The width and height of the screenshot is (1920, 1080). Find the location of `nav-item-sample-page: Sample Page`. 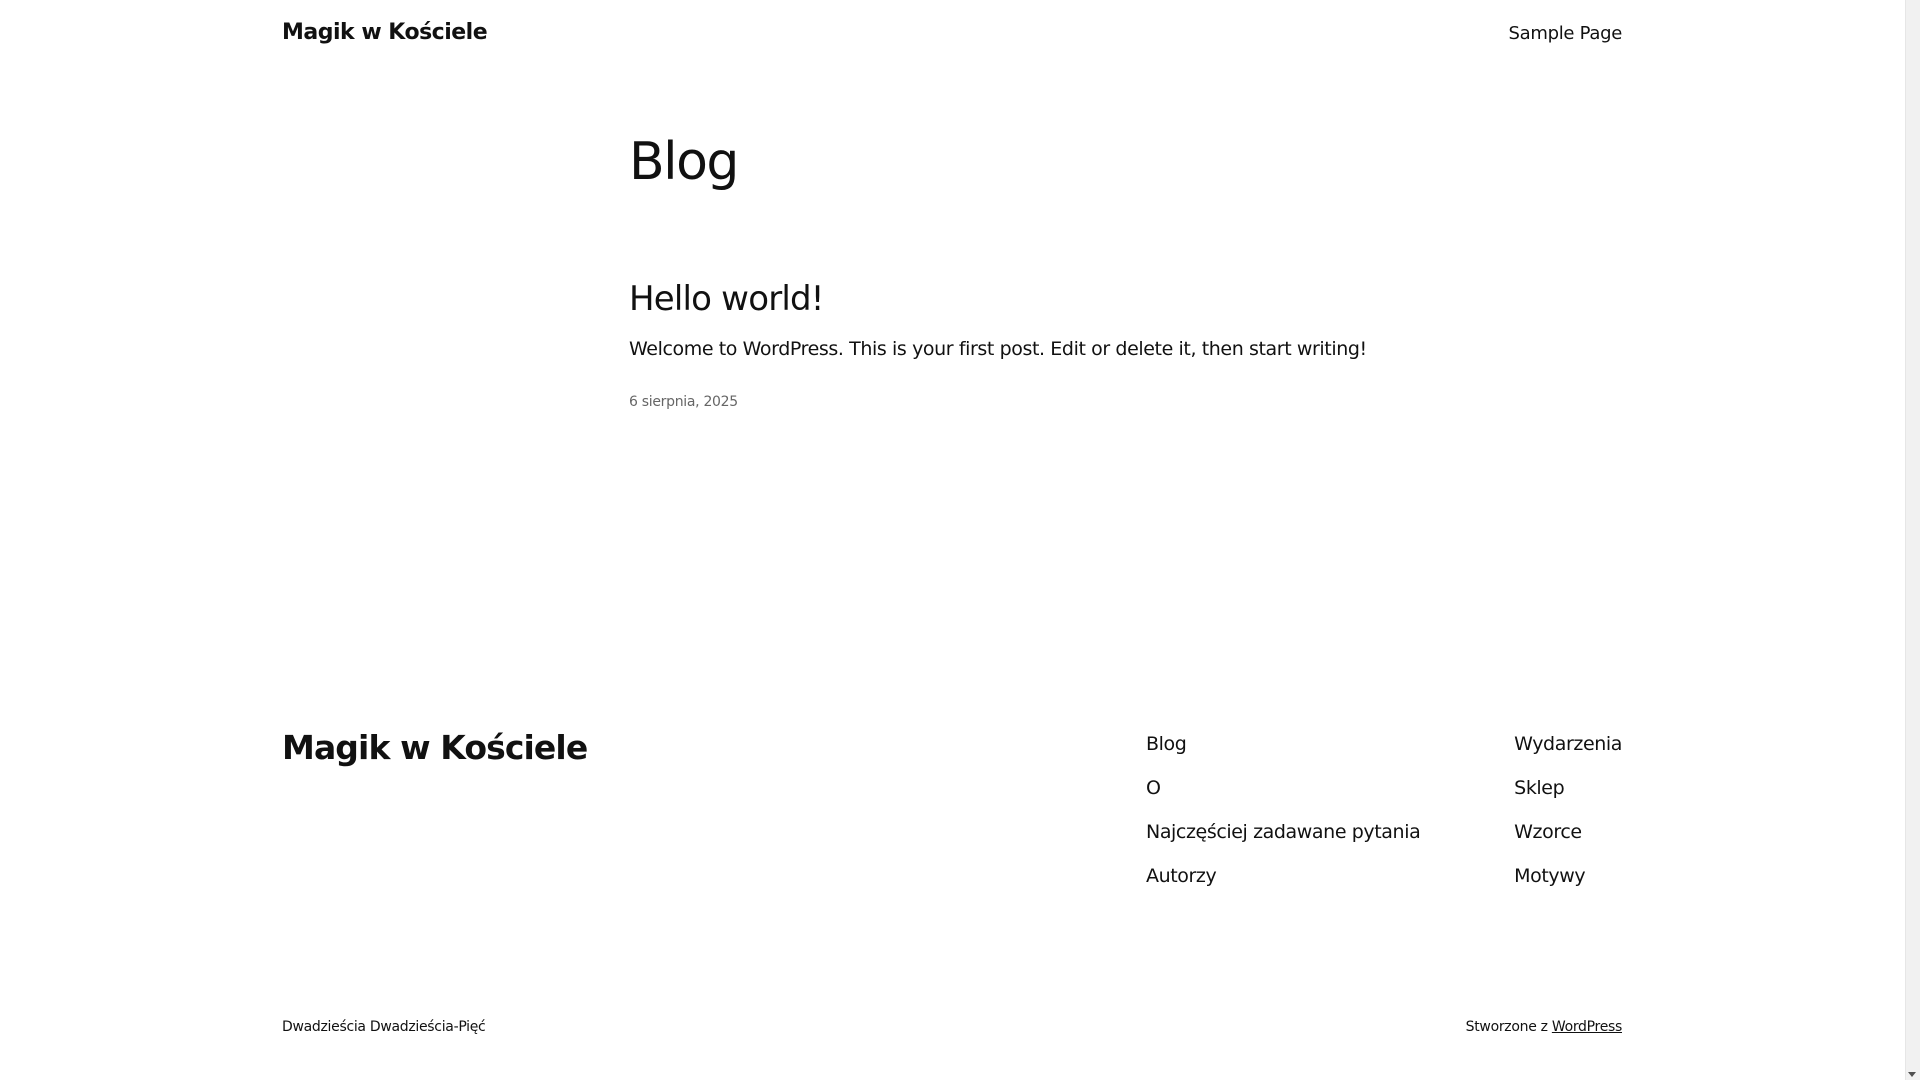

nav-item-sample-page: Sample Page is located at coordinates (1566, 33).